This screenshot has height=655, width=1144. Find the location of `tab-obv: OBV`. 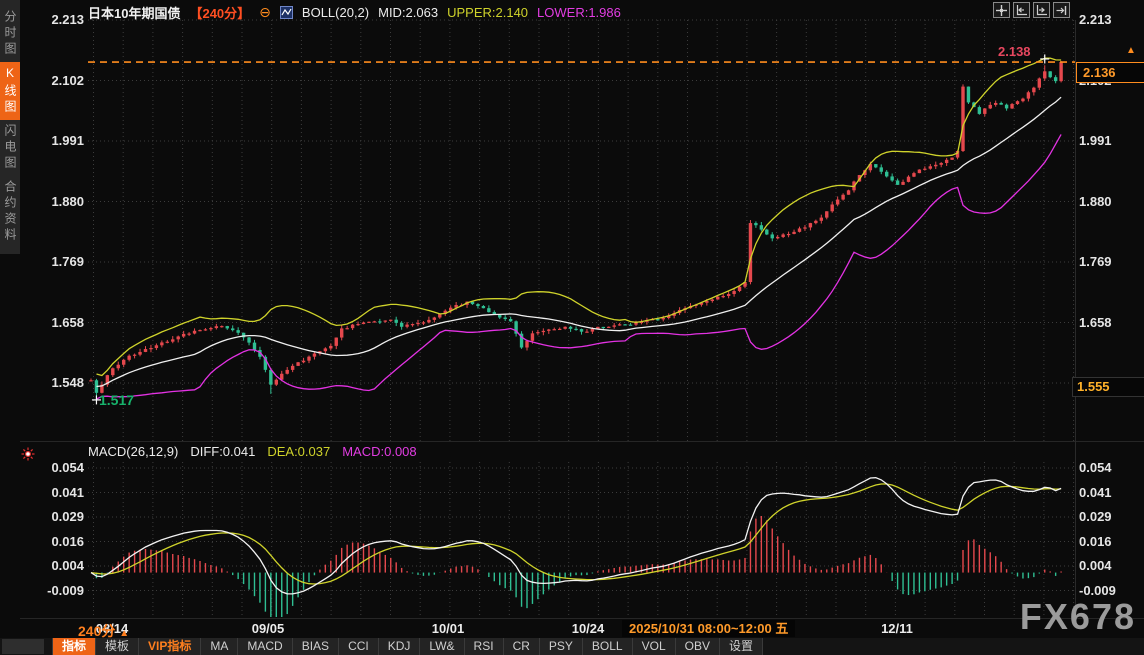

tab-obv: OBV is located at coordinates (697, 646).